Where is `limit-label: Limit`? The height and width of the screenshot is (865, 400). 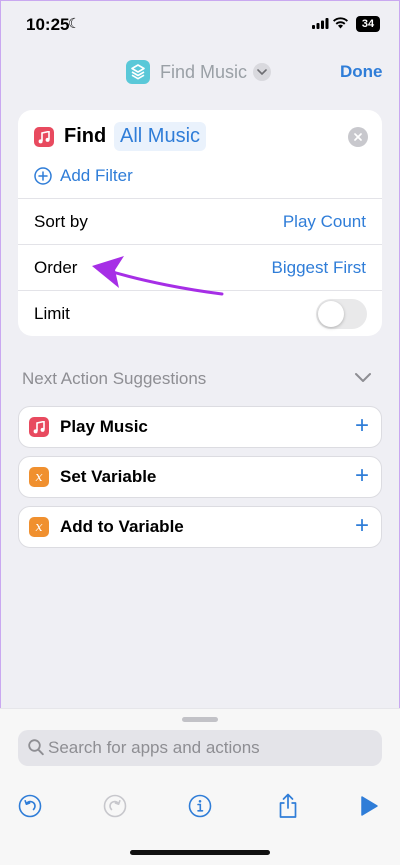
limit-label: Limit is located at coordinates (52, 313).